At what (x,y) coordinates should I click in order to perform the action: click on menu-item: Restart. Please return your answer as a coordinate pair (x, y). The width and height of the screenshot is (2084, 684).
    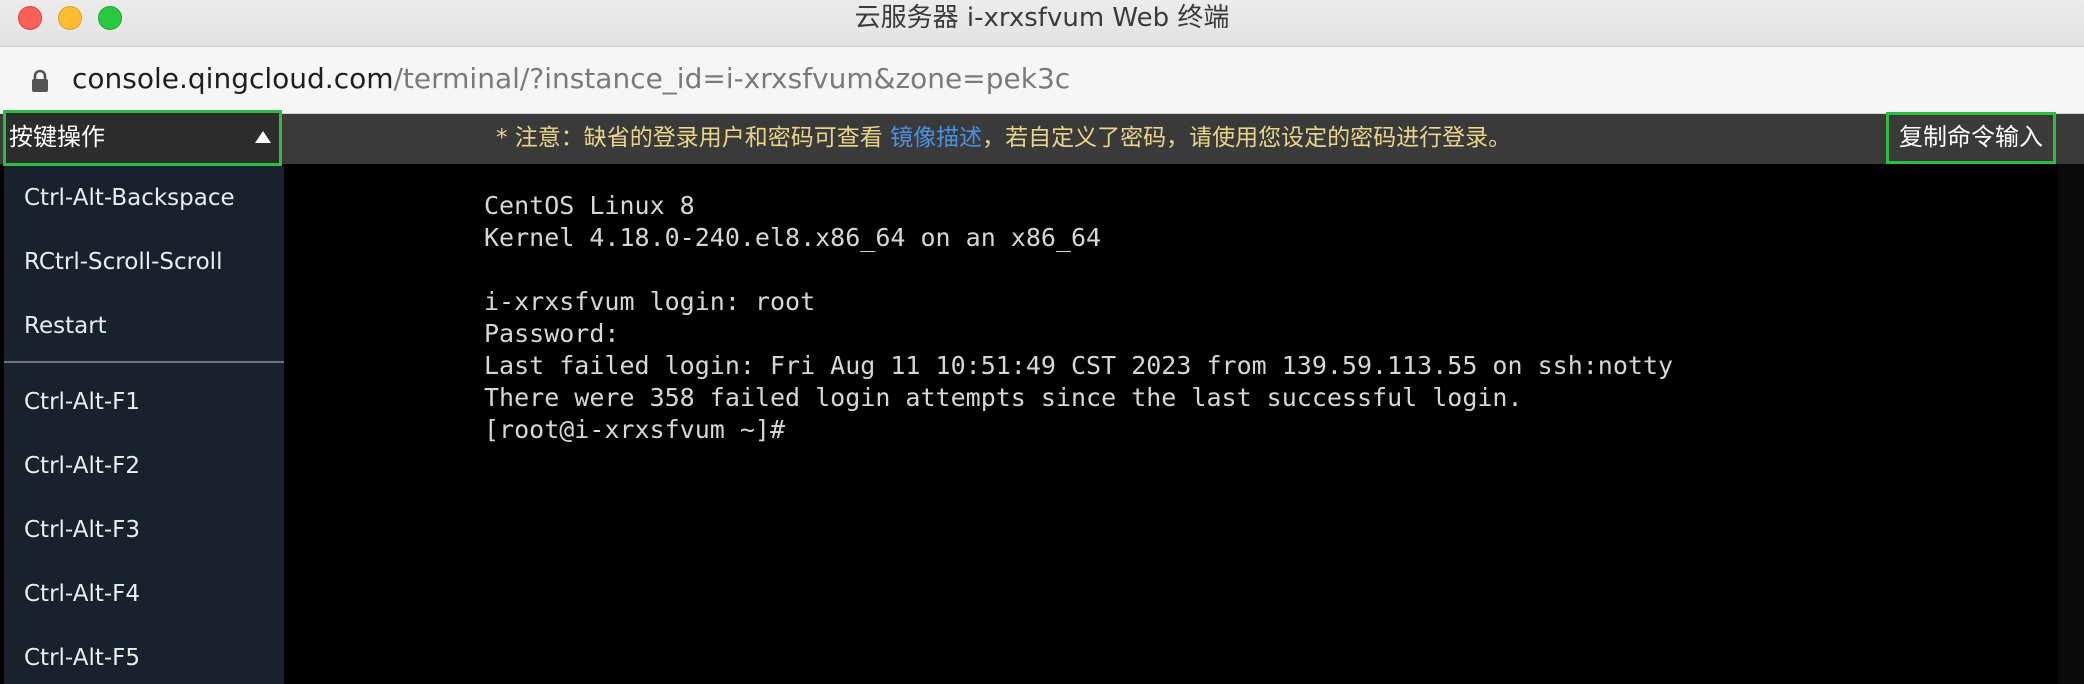
    Looking at the image, I should click on (144, 326).